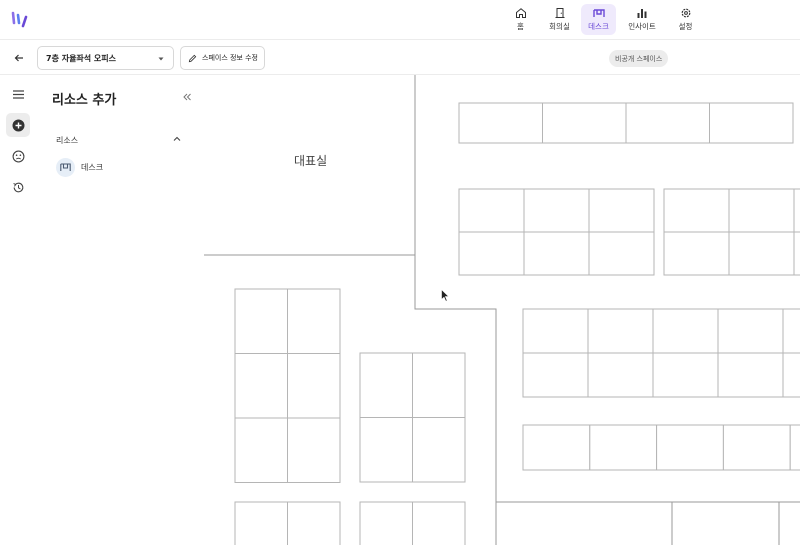  I want to click on status-tool-button, so click(18, 156).